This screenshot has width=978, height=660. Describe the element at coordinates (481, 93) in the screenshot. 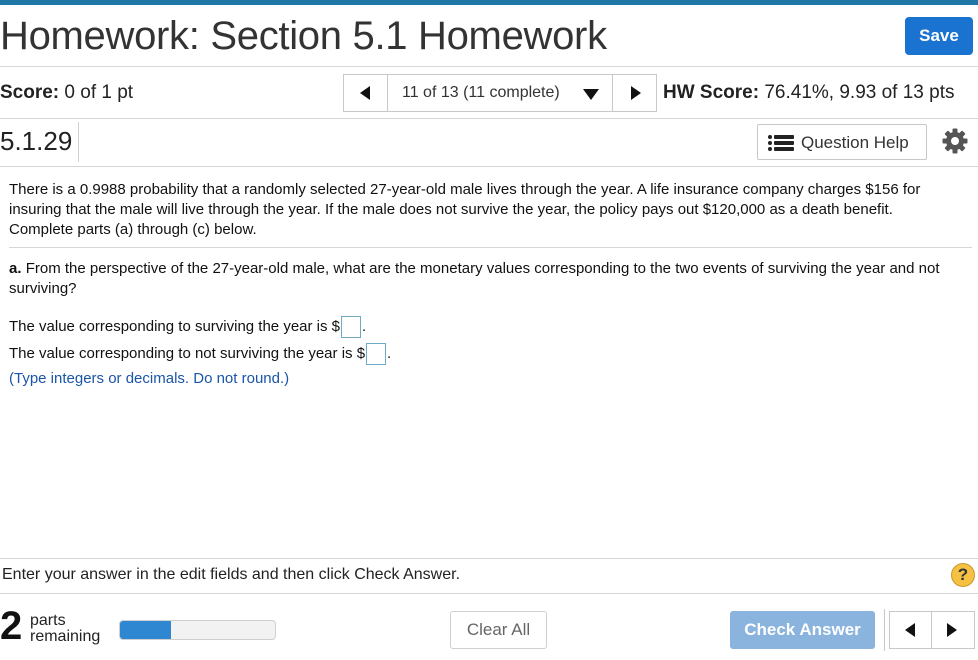

I see `question-dropdown: 11 of 13 (11 complete)` at that location.